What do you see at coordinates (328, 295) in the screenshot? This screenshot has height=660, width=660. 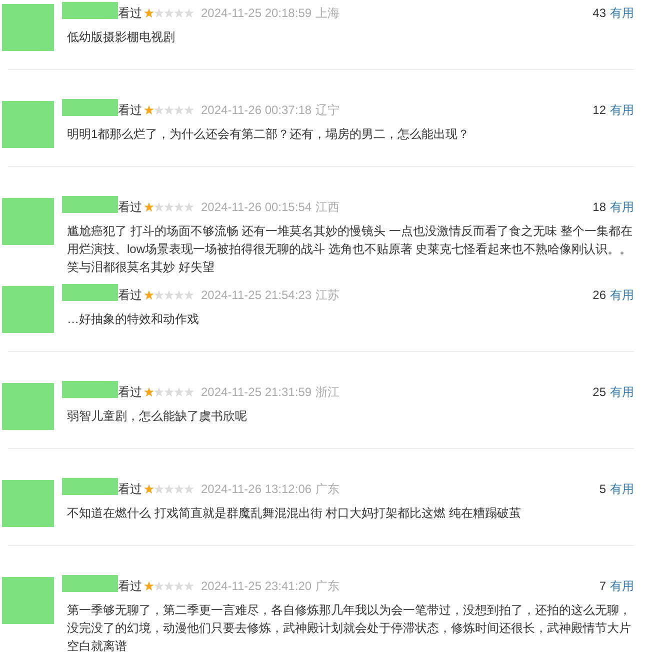 I see `comment-location: 江苏` at bounding box center [328, 295].